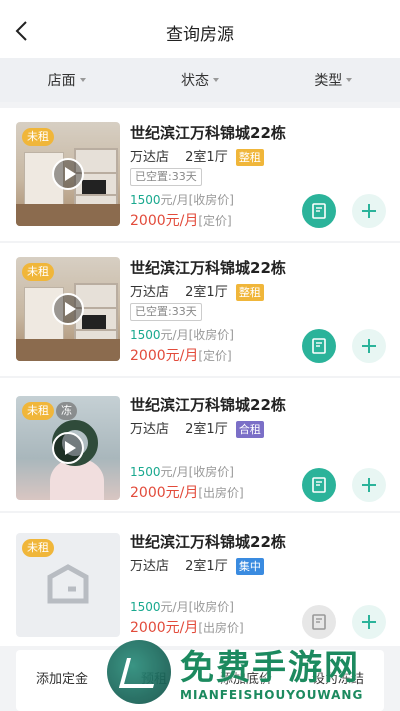 The height and width of the screenshot is (711, 400). I want to click on app-header: 查询房源, so click(200, 29).